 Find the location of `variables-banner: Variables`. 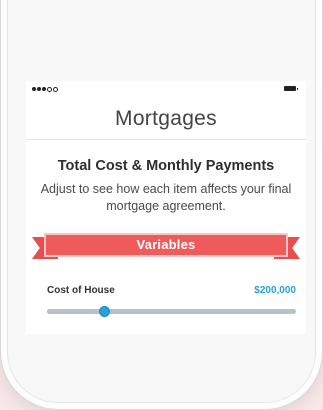

variables-banner: Variables is located at coordinates (166, 246).